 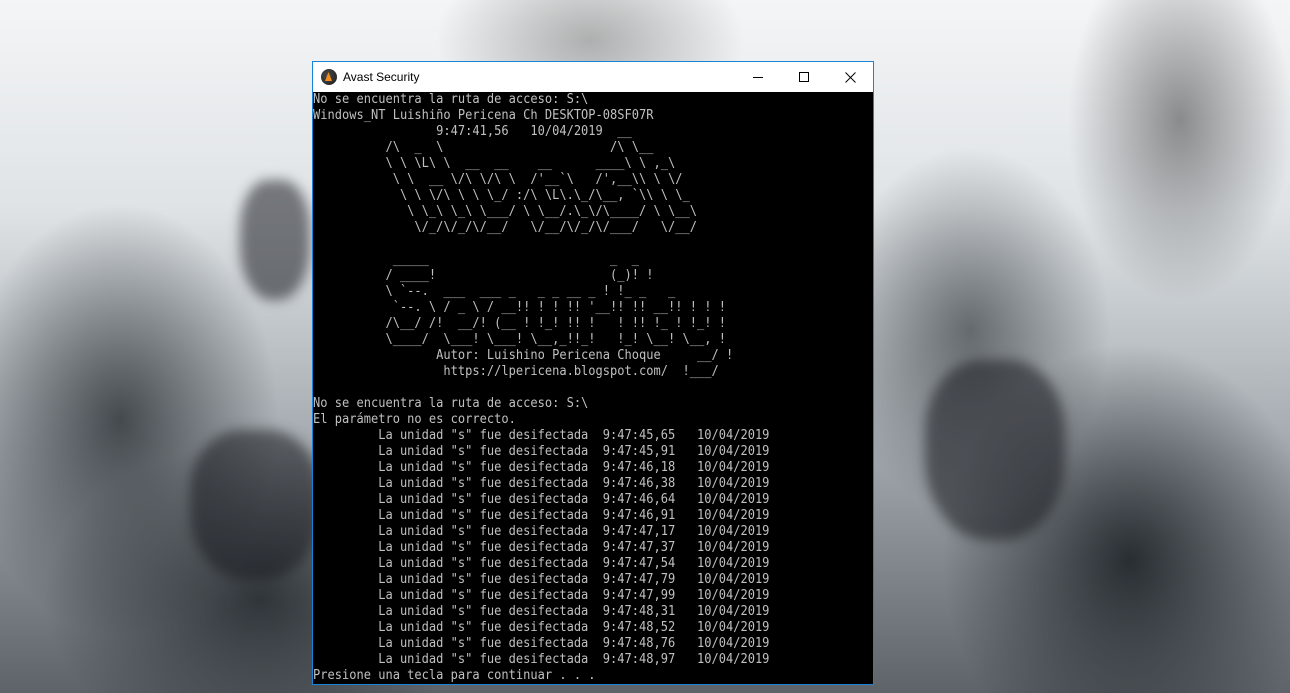 What do you see at coordinates (454, 675) in the screenshot?
I see `continue-prompt: Presione una tecla para continuar . . .` at bounding box center [454, 675].